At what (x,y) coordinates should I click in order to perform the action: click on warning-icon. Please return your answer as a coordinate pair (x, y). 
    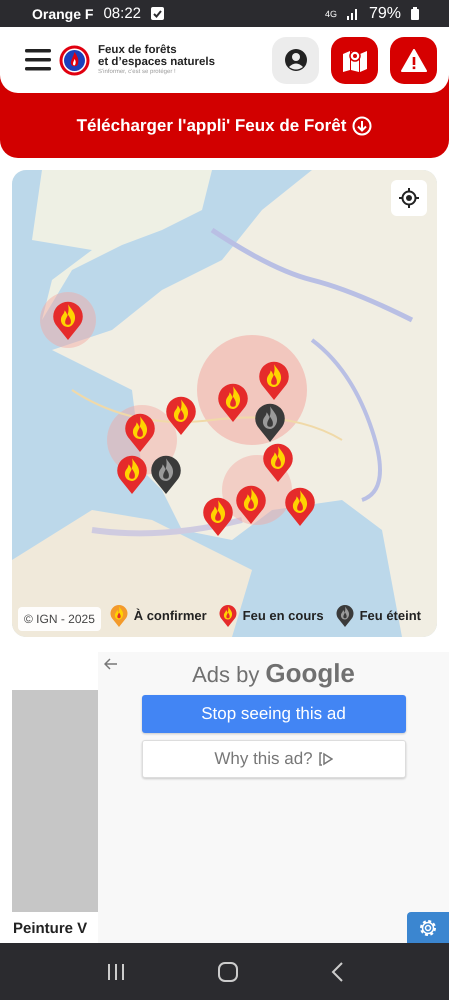
    Looking at the image, I should click on (413, 60).